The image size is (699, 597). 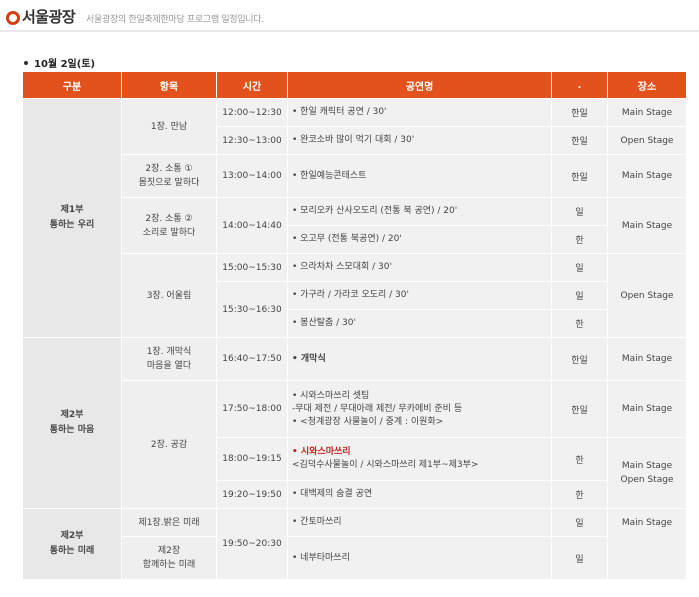 I want to click on part-cell: 제2부 통하는 미래, so click(x=72, y=544).